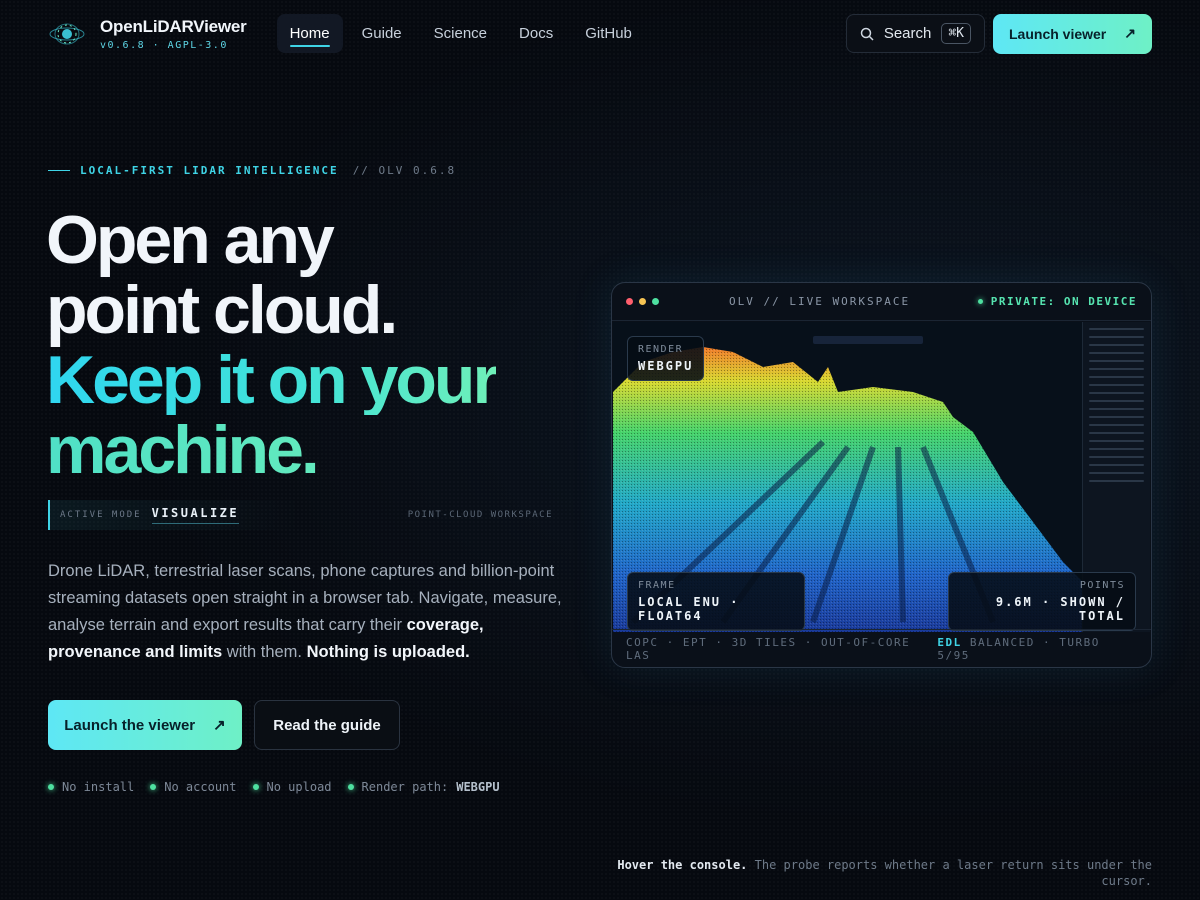 This screenshot has height=900, width=1200. Describe the element at coordinates (956, 33) in the screenshot. I see `search-shortcut: ⌘K` at that location.